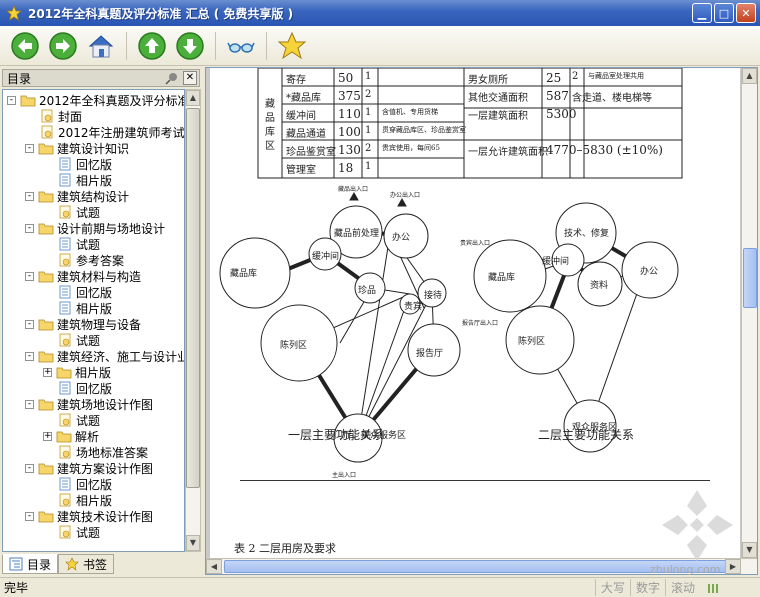 The height and width of the screenshot is (597, 760). I want to click on divider-line, so click(475, 480).